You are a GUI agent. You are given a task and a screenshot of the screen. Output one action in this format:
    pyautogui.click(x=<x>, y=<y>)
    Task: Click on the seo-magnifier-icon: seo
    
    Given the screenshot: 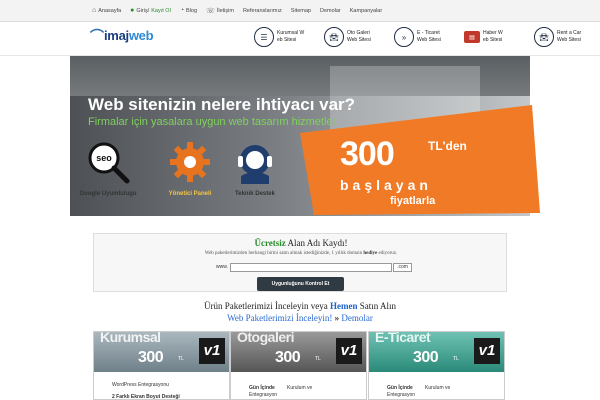 What is the action you would take?
    pyautogui.click(x=108, y=162)
    